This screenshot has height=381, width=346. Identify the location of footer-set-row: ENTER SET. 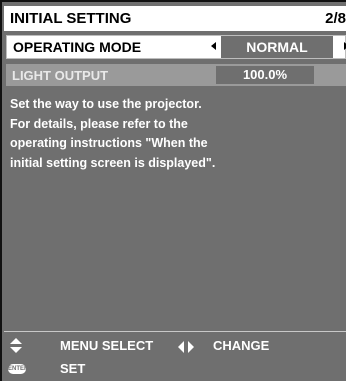
(108, 369).